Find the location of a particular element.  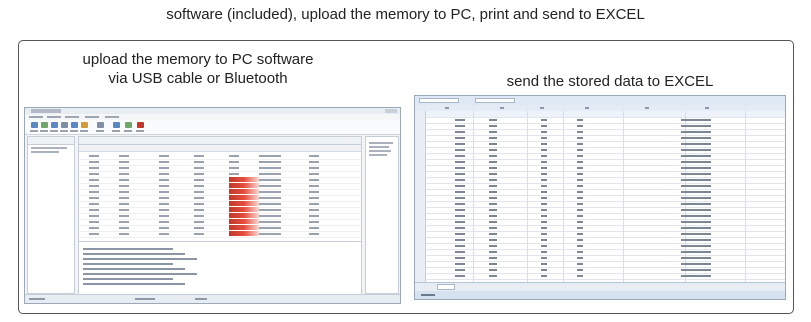

software-properties-panel is located at coordinates (382, 215).